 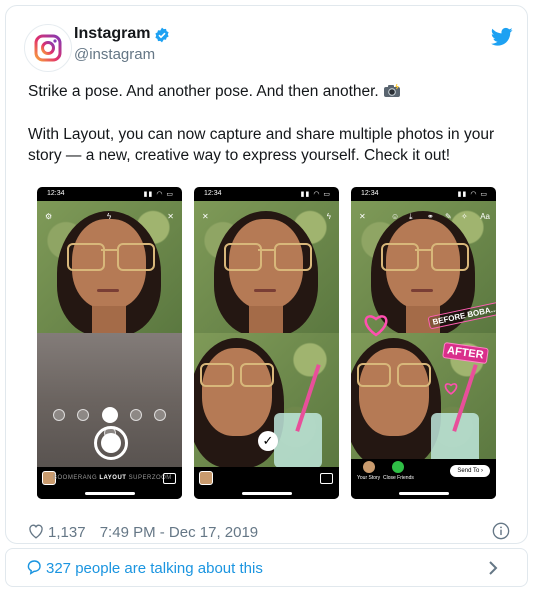 I want to click on small-heart-sticker-icon, so click(x=451, y=388).